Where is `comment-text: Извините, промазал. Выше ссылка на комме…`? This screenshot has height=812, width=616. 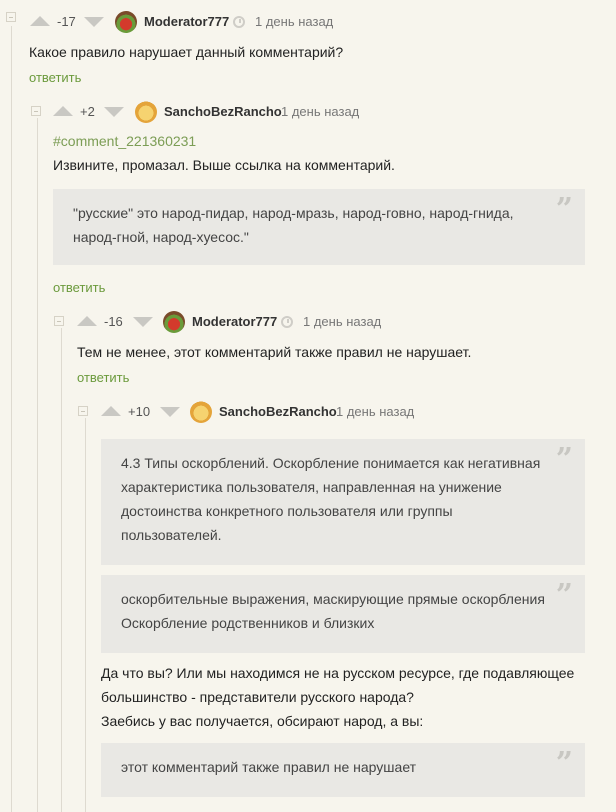 comment-text: Извините, промазал. Выше ссылка на комме… is located at coordinates (224, 165).